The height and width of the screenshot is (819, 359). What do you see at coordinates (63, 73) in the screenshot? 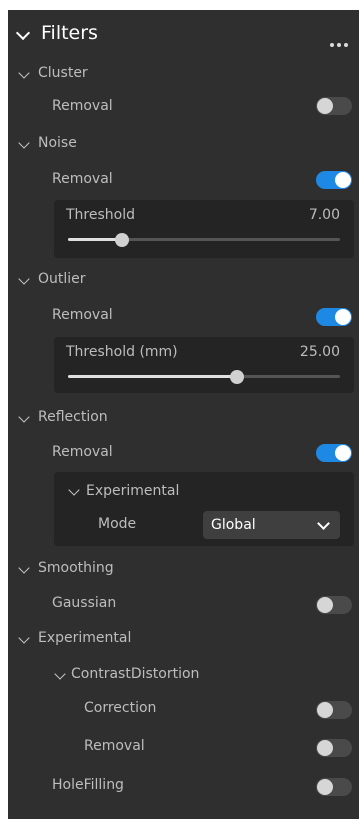
I see `section-cluster-header: Cluster` at bounding box center [63, 73].